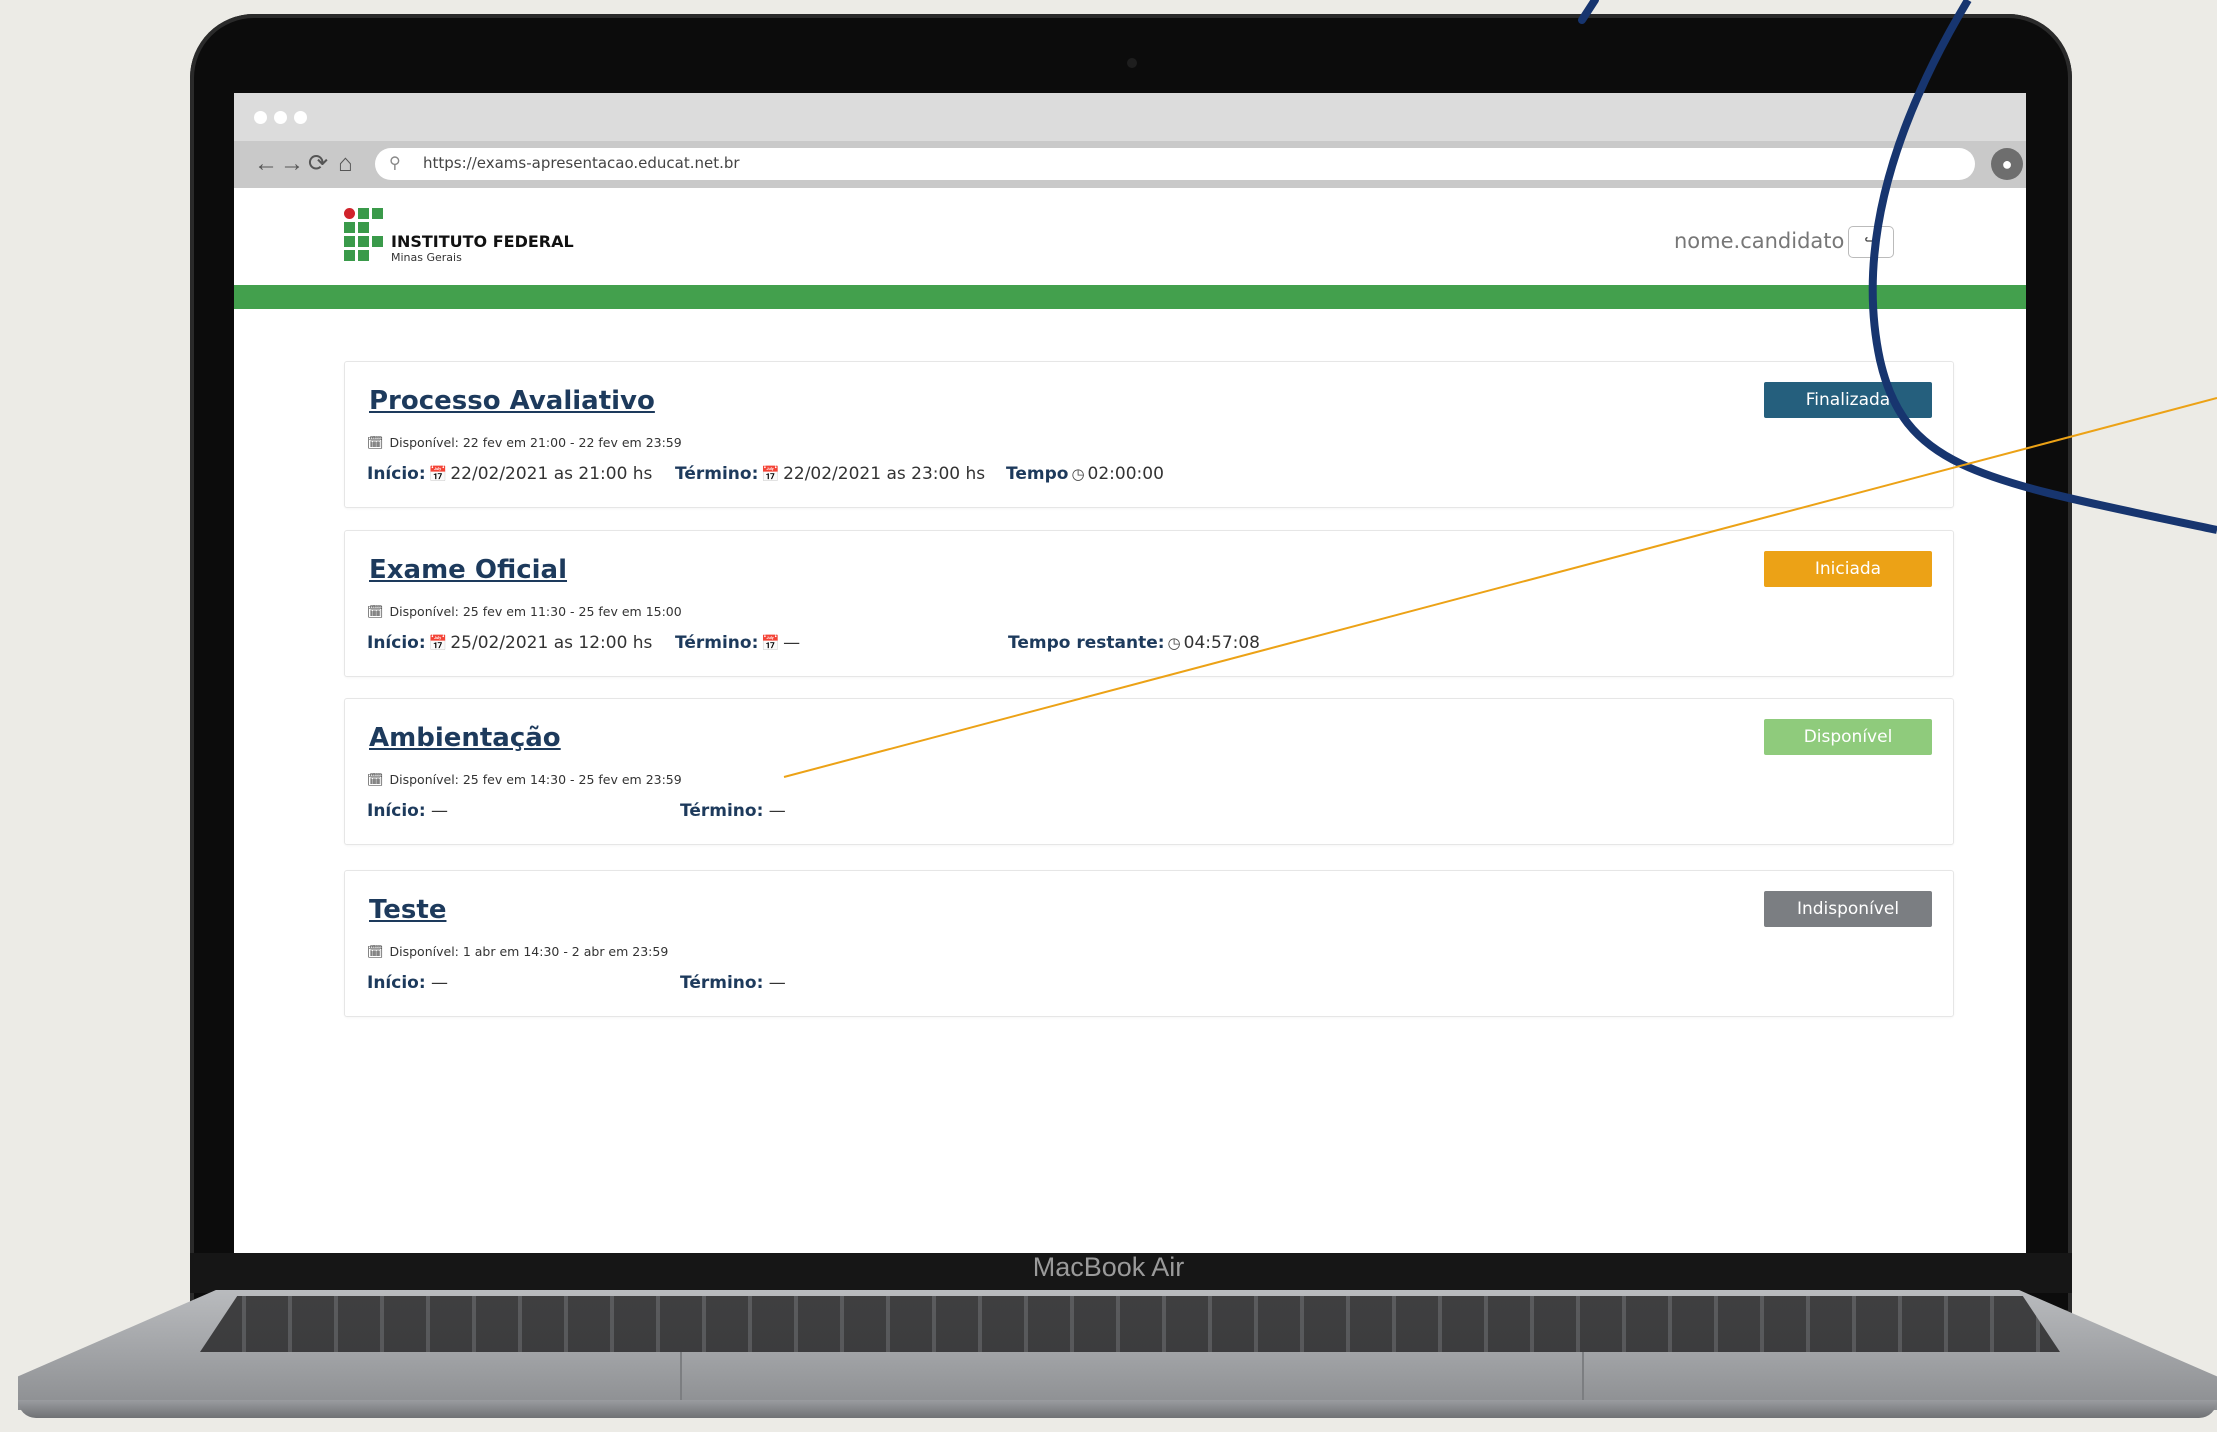 The height and width of the screenshot is (1432, 2217). I want to click on exam-title-link: Processo Avaliativo, so click(512, 401).